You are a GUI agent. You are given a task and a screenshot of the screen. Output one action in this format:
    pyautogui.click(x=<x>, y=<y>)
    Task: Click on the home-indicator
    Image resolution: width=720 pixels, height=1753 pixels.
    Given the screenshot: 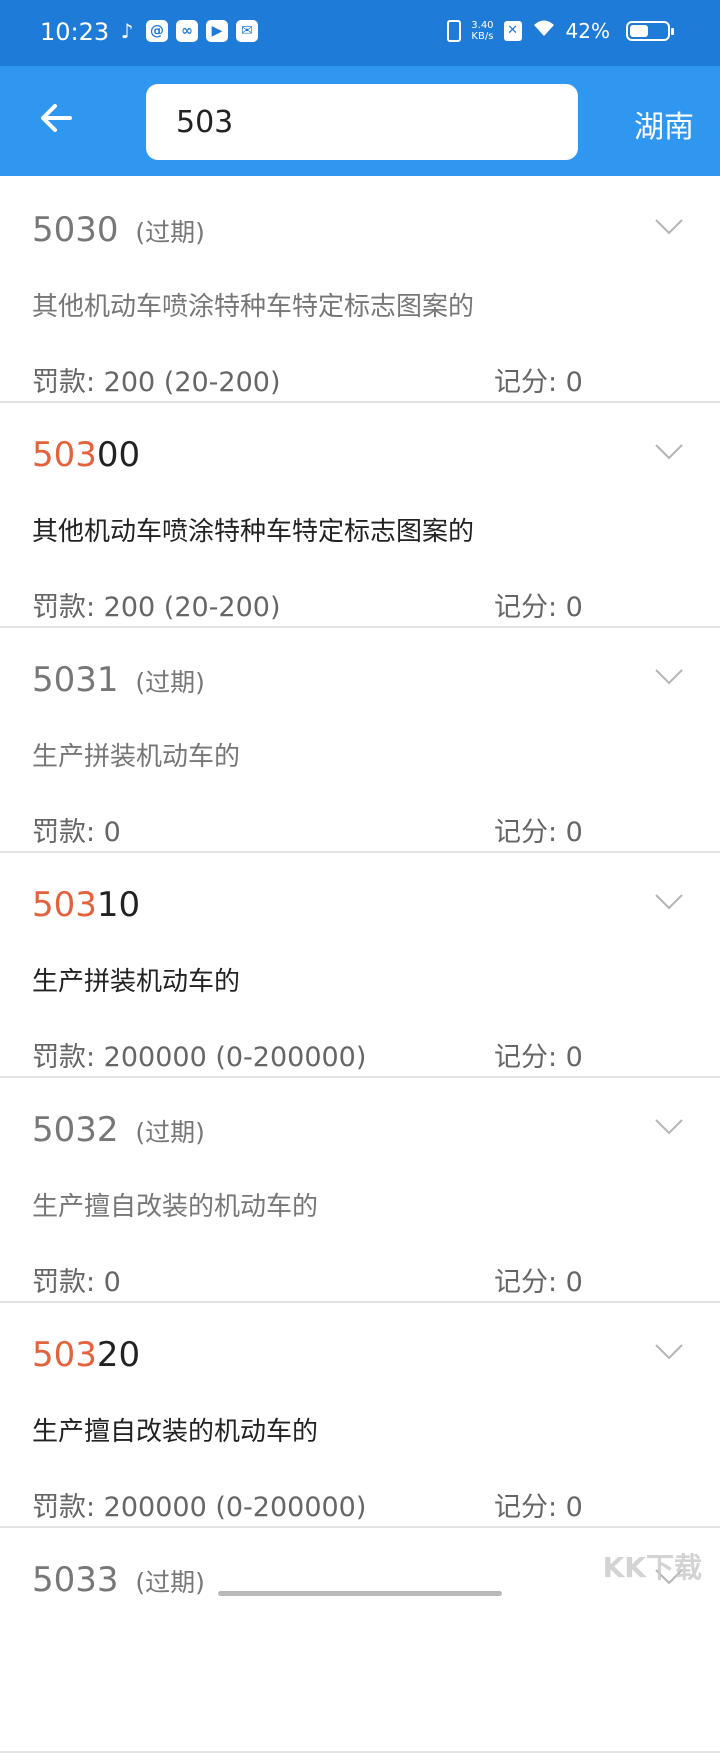 What is the action you would take?
    pyautogui.click(x=360, y=1593)
    